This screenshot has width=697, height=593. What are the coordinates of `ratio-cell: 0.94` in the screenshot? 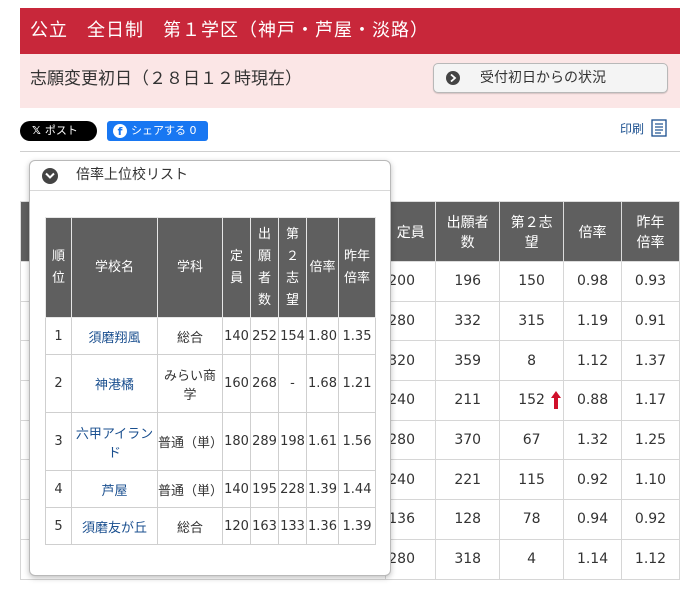 It's located at (593, 519).